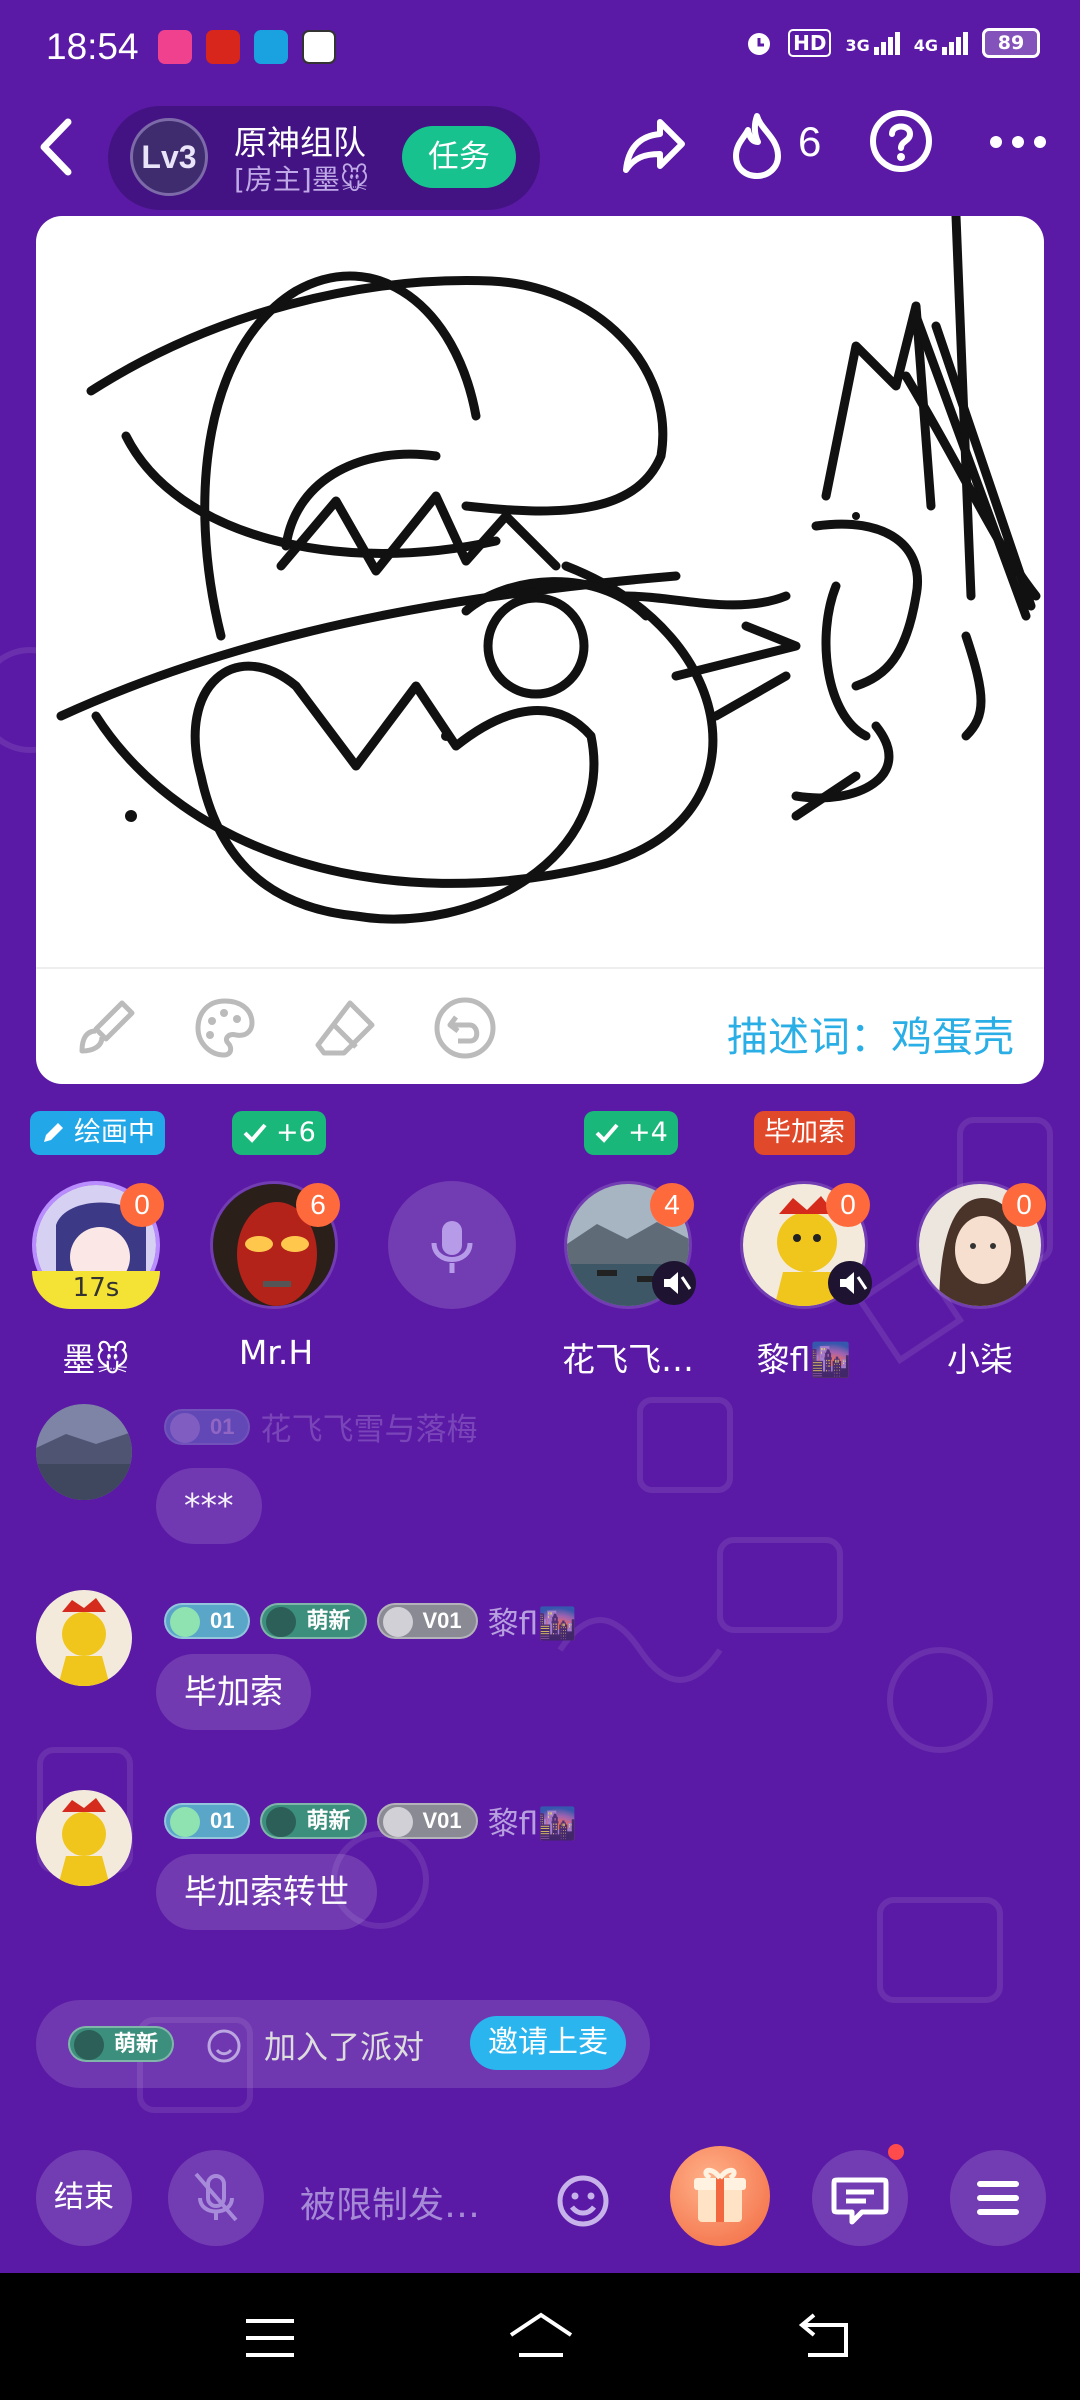 This screenshot has width=1080, height=2400. Describe the element at coordinates (318, 1205) in the screenshot. I see `score-badge: 6` at that location.